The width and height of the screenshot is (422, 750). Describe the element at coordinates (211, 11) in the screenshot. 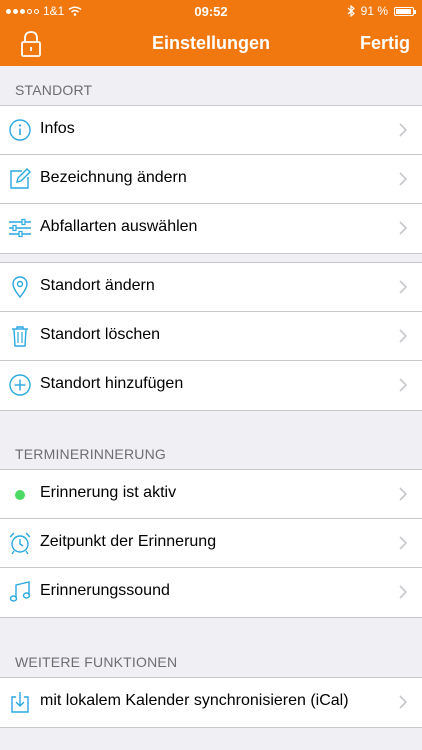

I see `status-bar: 1&1 09:52 91 %` at that location.